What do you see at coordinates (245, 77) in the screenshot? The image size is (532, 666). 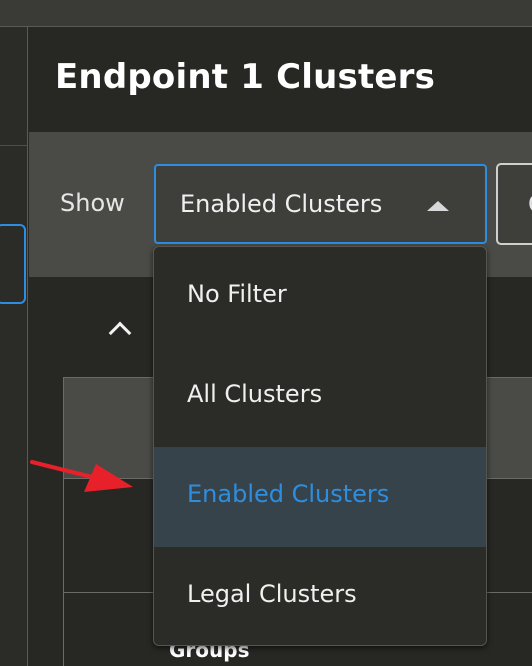 I see `page-title: Endpoint 1 Clusters` at bounding box center [245, 77].